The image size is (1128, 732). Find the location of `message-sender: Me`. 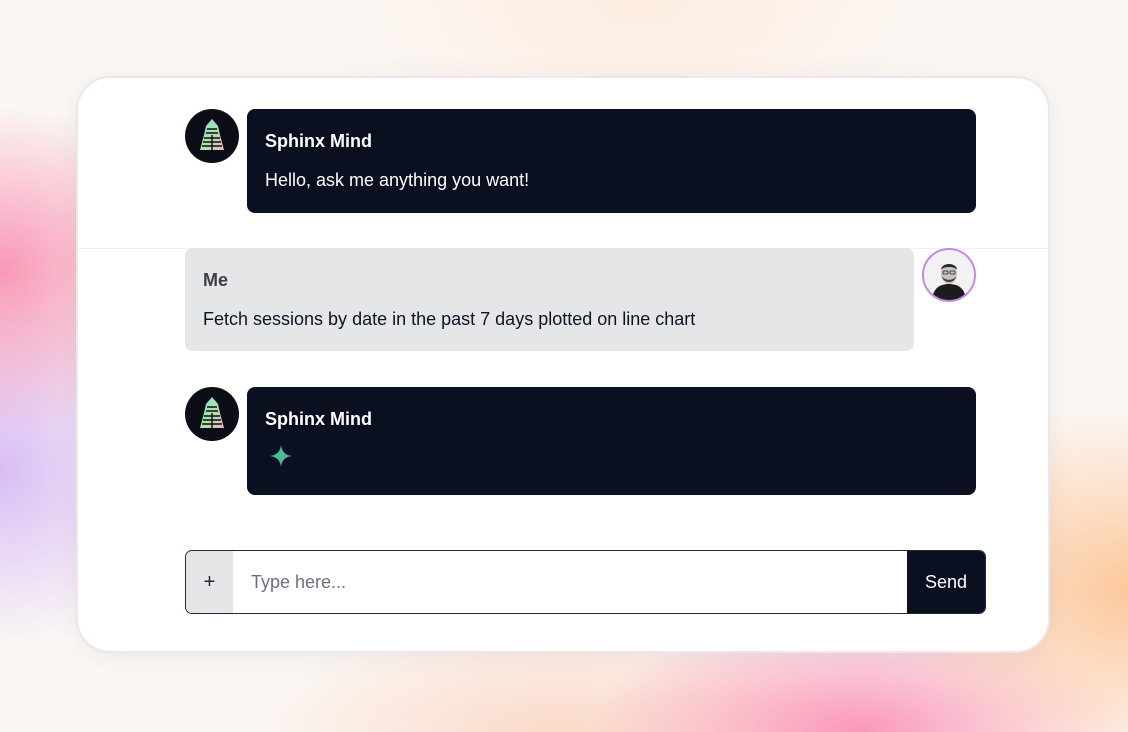

message-sender: Me is located at coordinates (216, 280).